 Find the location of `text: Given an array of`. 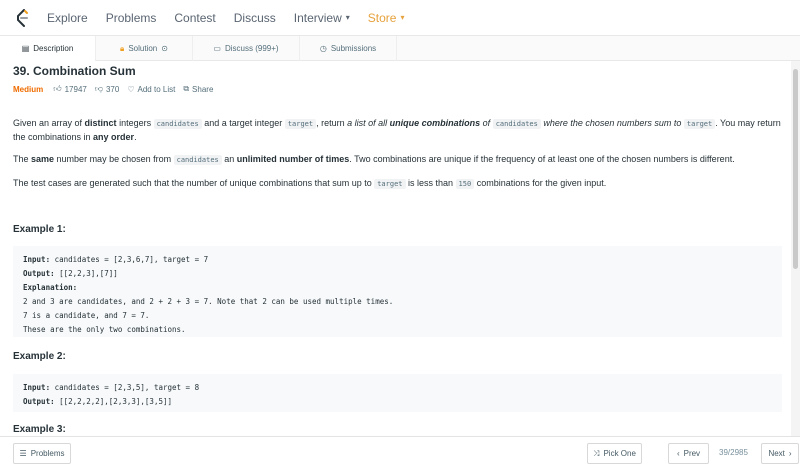

text: Given an array of is located at coordinates (49, 123).